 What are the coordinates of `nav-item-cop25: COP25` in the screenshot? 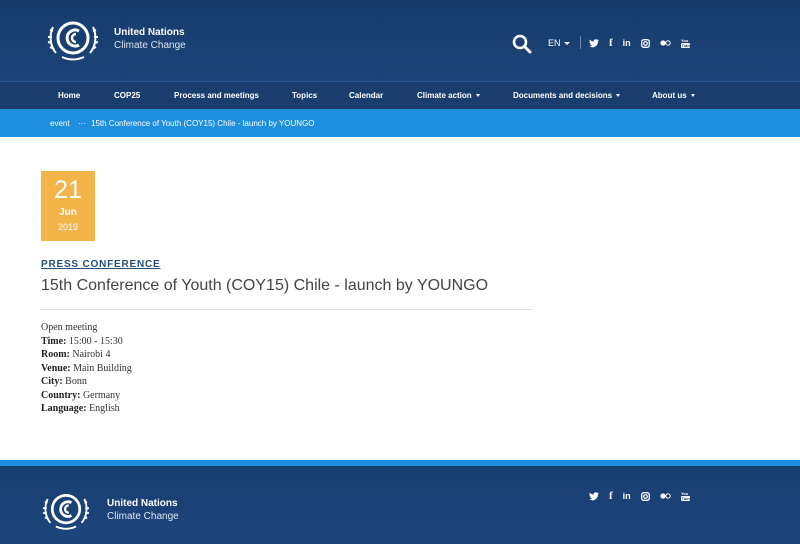 It's located at (127, 95).